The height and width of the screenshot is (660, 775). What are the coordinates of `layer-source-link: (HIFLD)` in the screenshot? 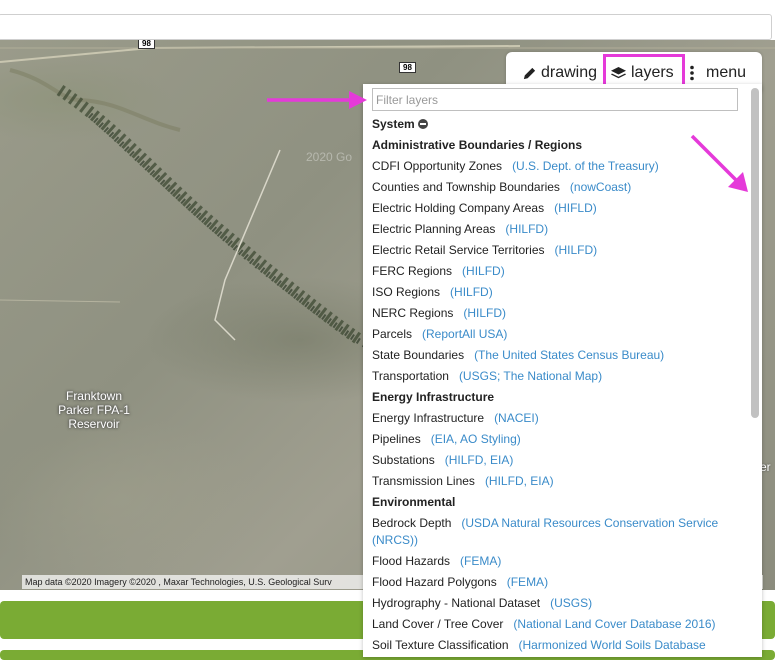 It's located at (575, 208).